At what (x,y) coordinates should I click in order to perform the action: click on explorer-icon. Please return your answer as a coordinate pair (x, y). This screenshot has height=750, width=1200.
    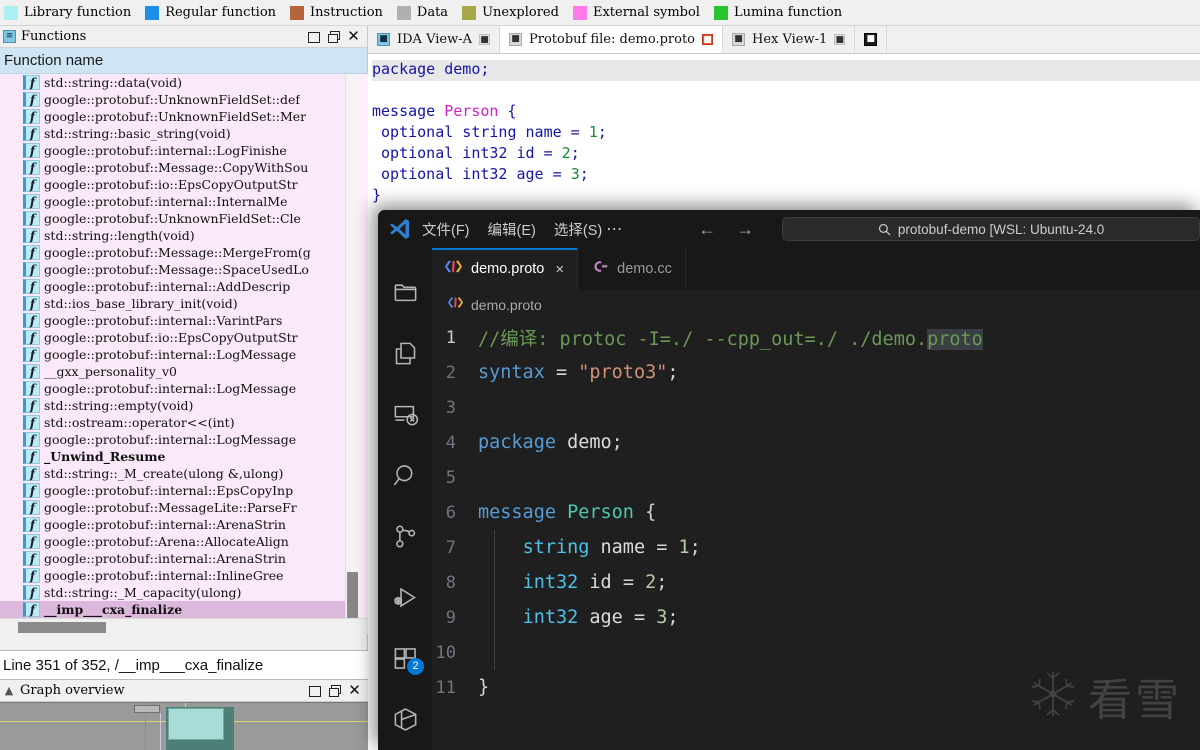
    Looking at the image, I should click on (405, 292).